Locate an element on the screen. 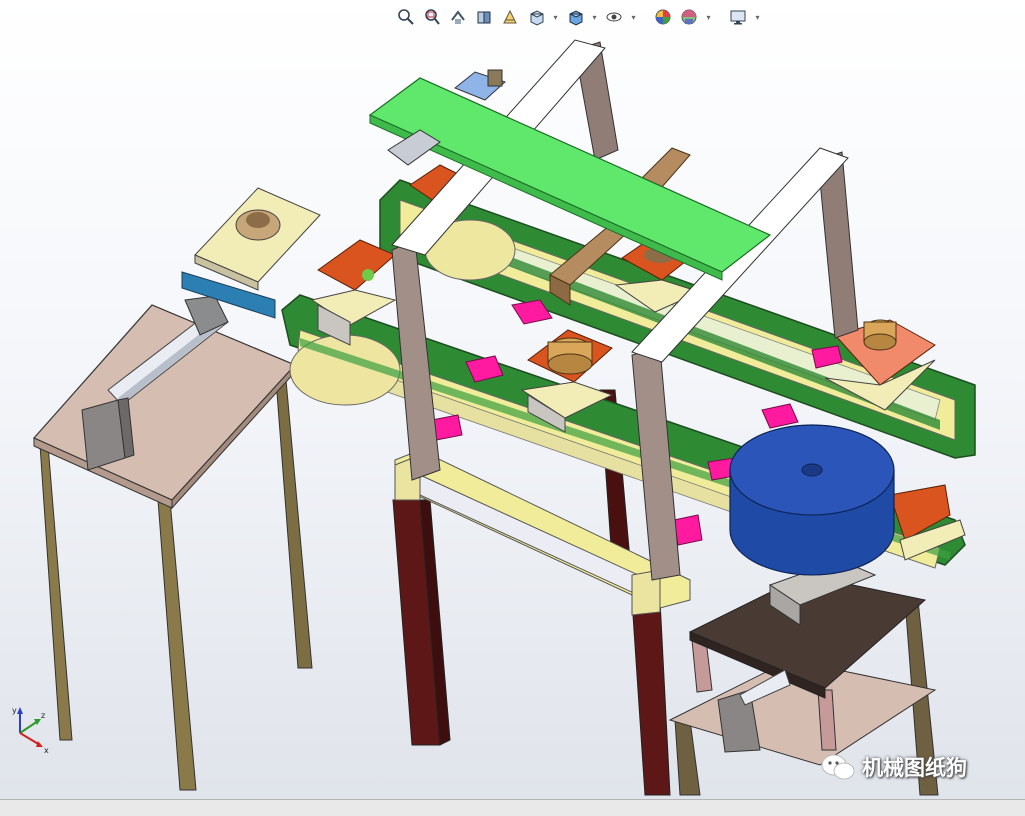 The width and height of the screenshot is (1025, 816). status-bar is located at coordinates (512, 807).